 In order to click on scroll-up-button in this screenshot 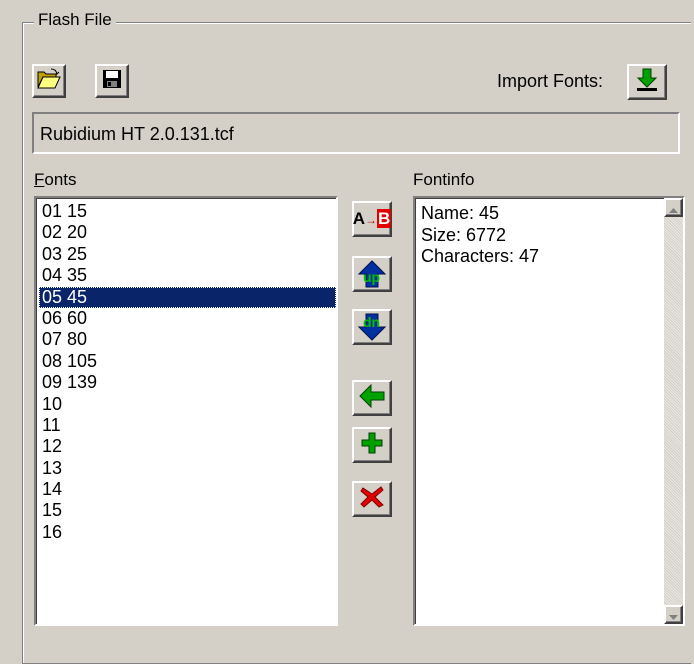, I will do `click(673, 207)`.